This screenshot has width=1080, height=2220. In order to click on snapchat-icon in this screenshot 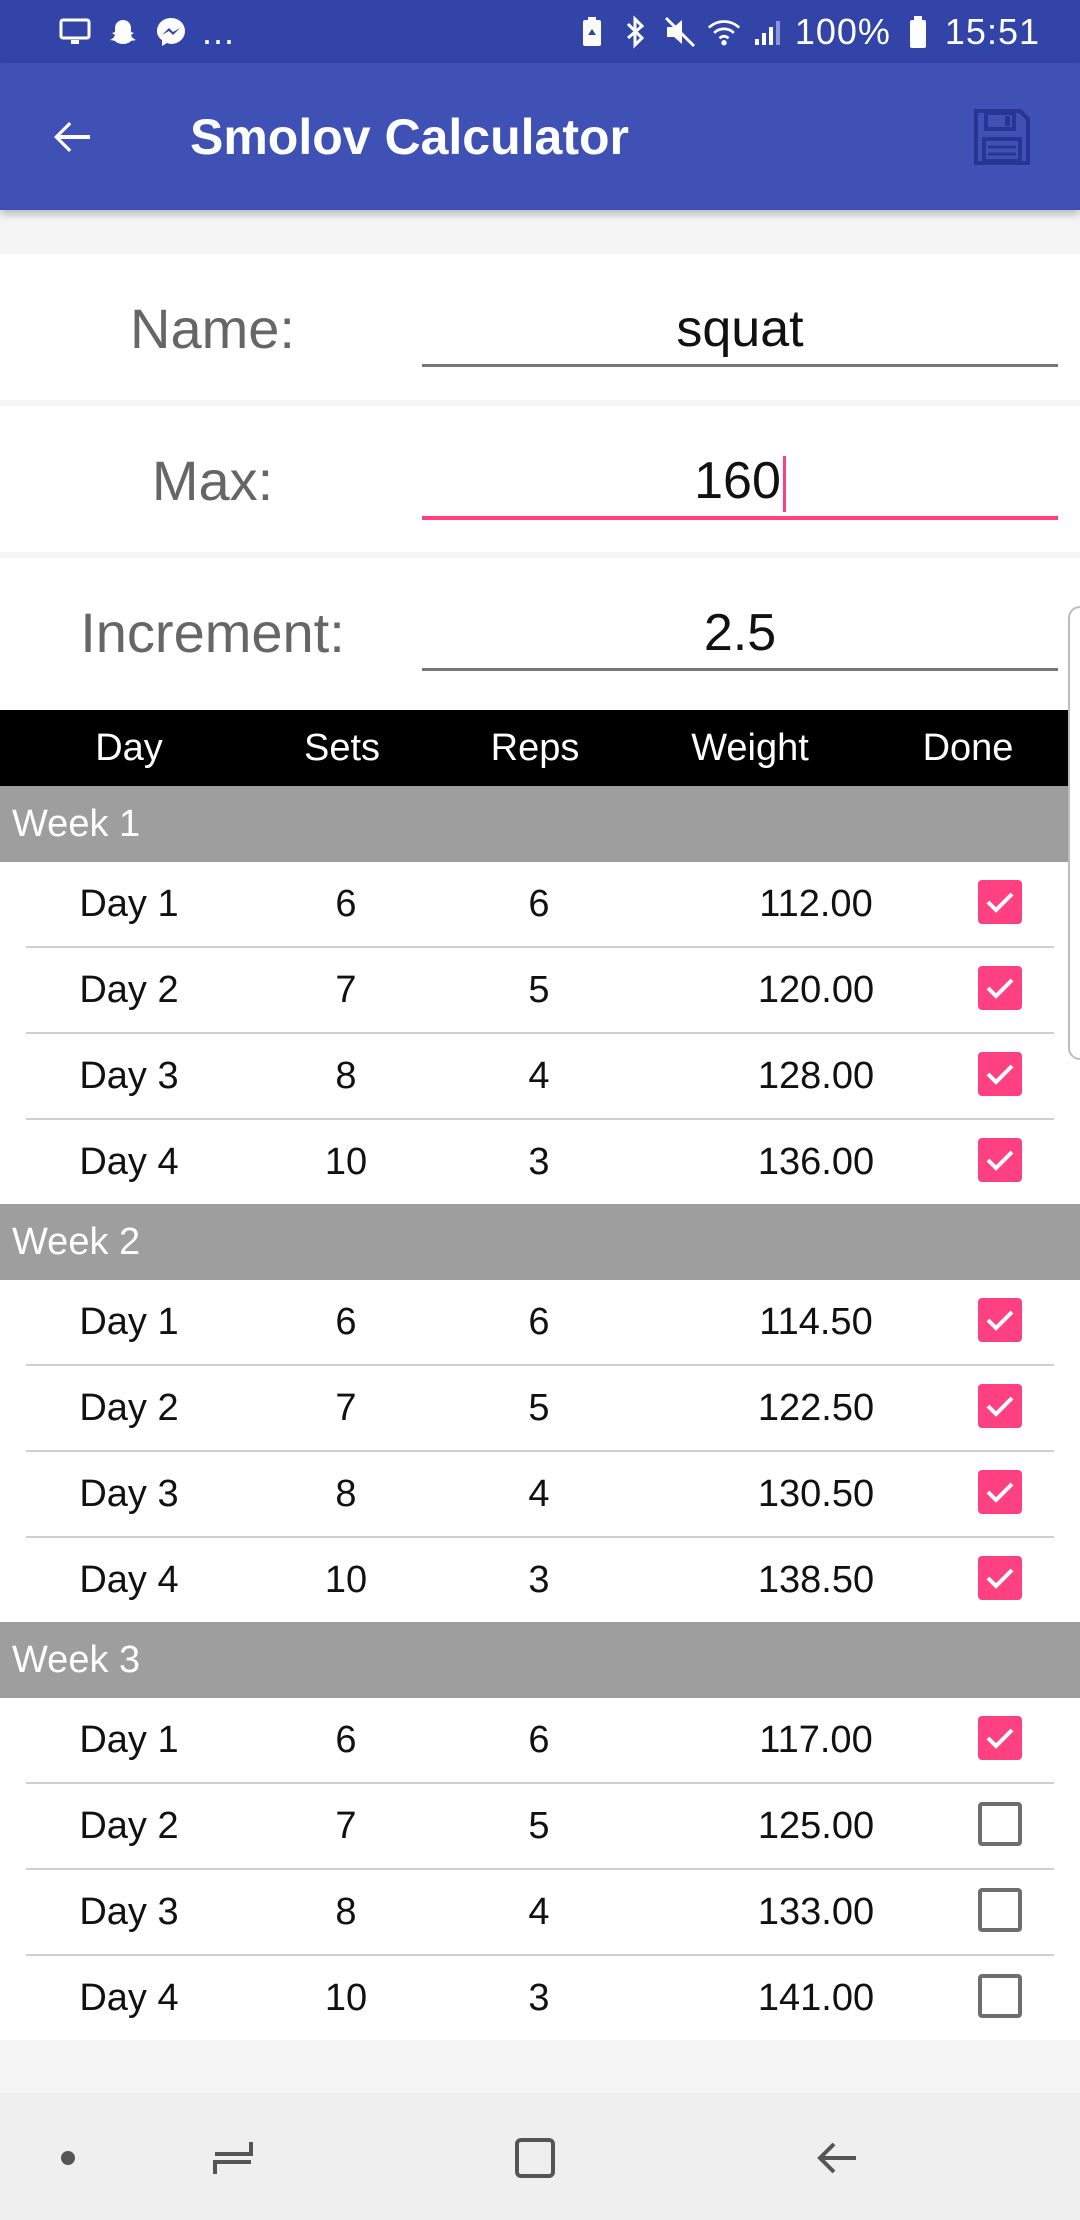, I will do `click(123, 32)`.